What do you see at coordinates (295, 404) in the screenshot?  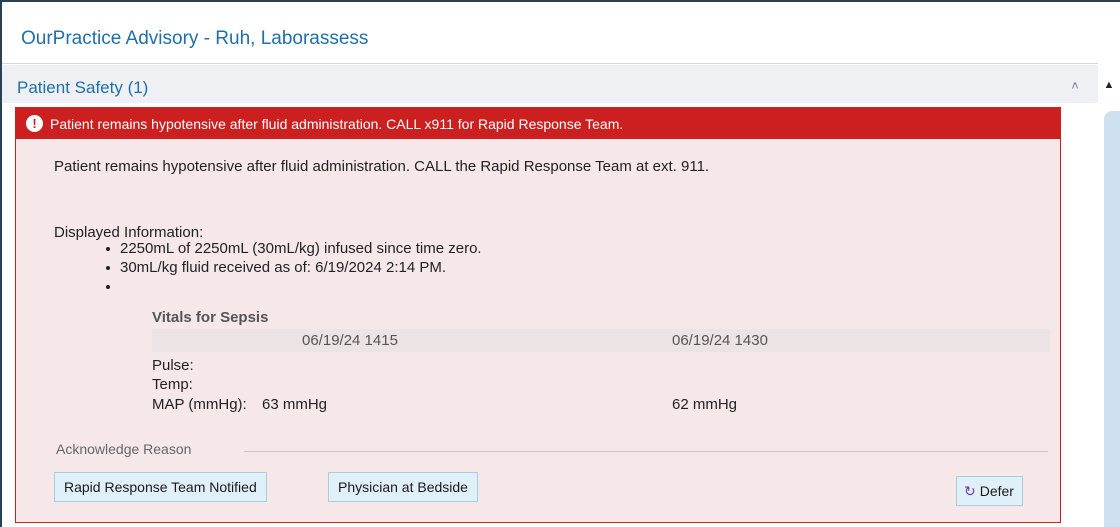 I see `vitals-value-map-1415: 63 mmHg` at bounding box center [295, 404].